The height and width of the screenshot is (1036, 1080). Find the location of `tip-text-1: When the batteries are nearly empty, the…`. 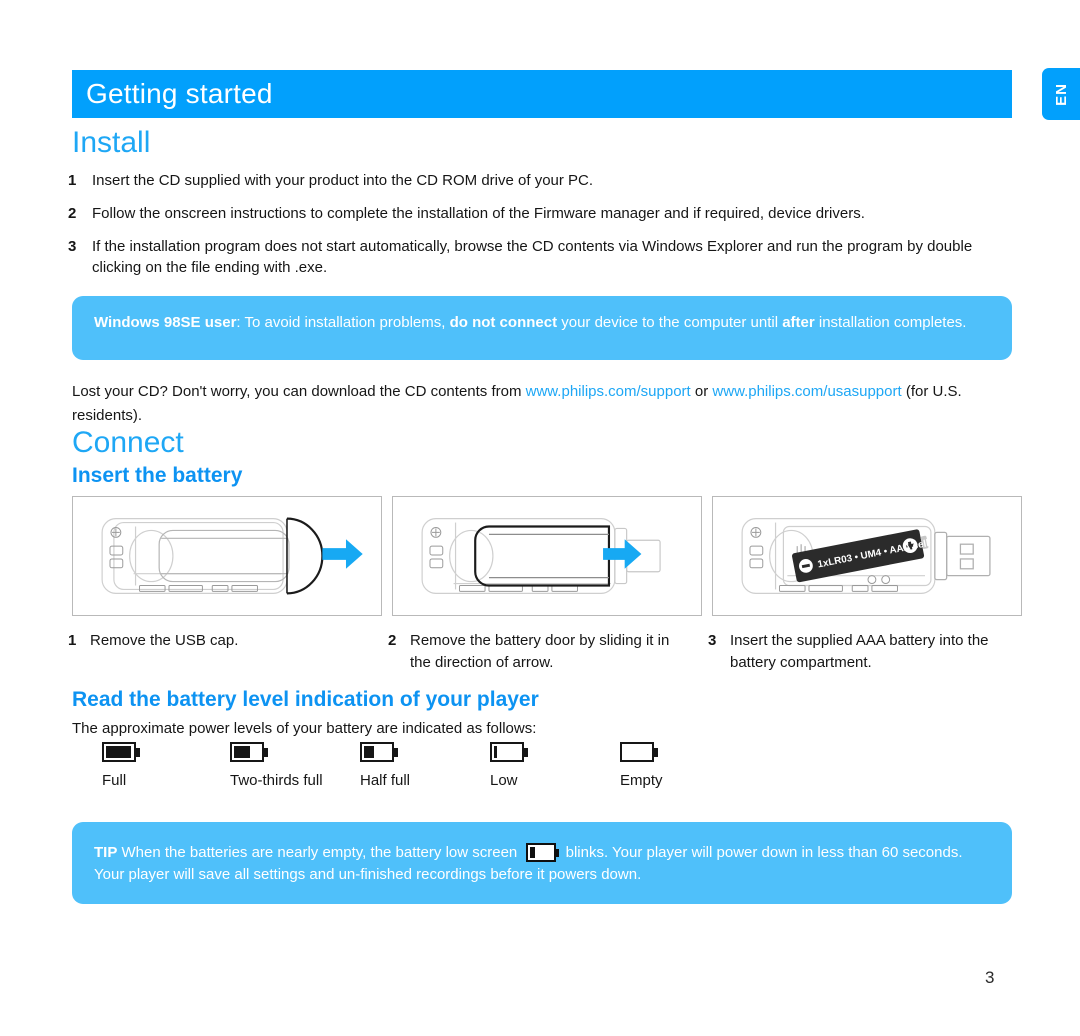

tip-text-1: When the batteries are nearly empty, the… is located at coordinates (319, 852).